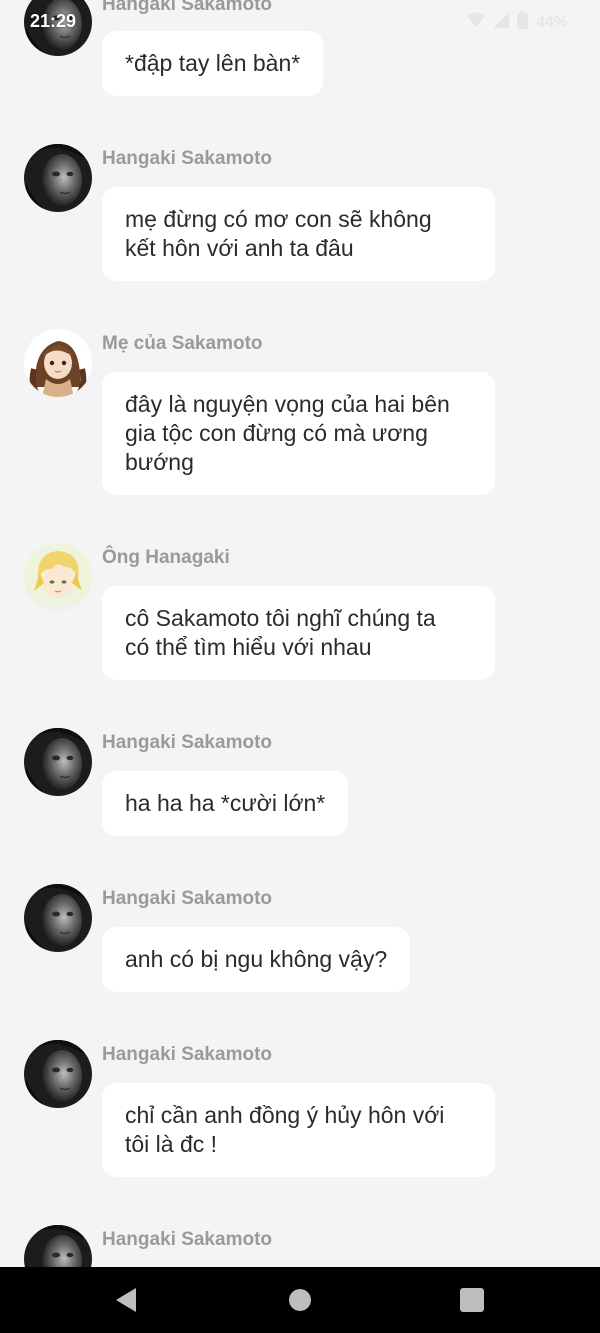 This screenshot has height=1333, width=600. I want to click on anime-girl-avatar, so click(58, 363).